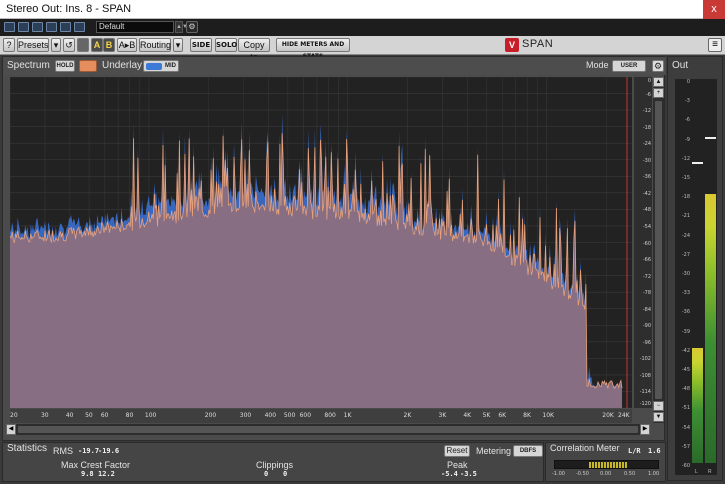 The image size is (725, 484). What do you see at coordinates (161, 66) in the screenshot?
I see `underlay-mid-button: MID` at bounding box center [161, 66].